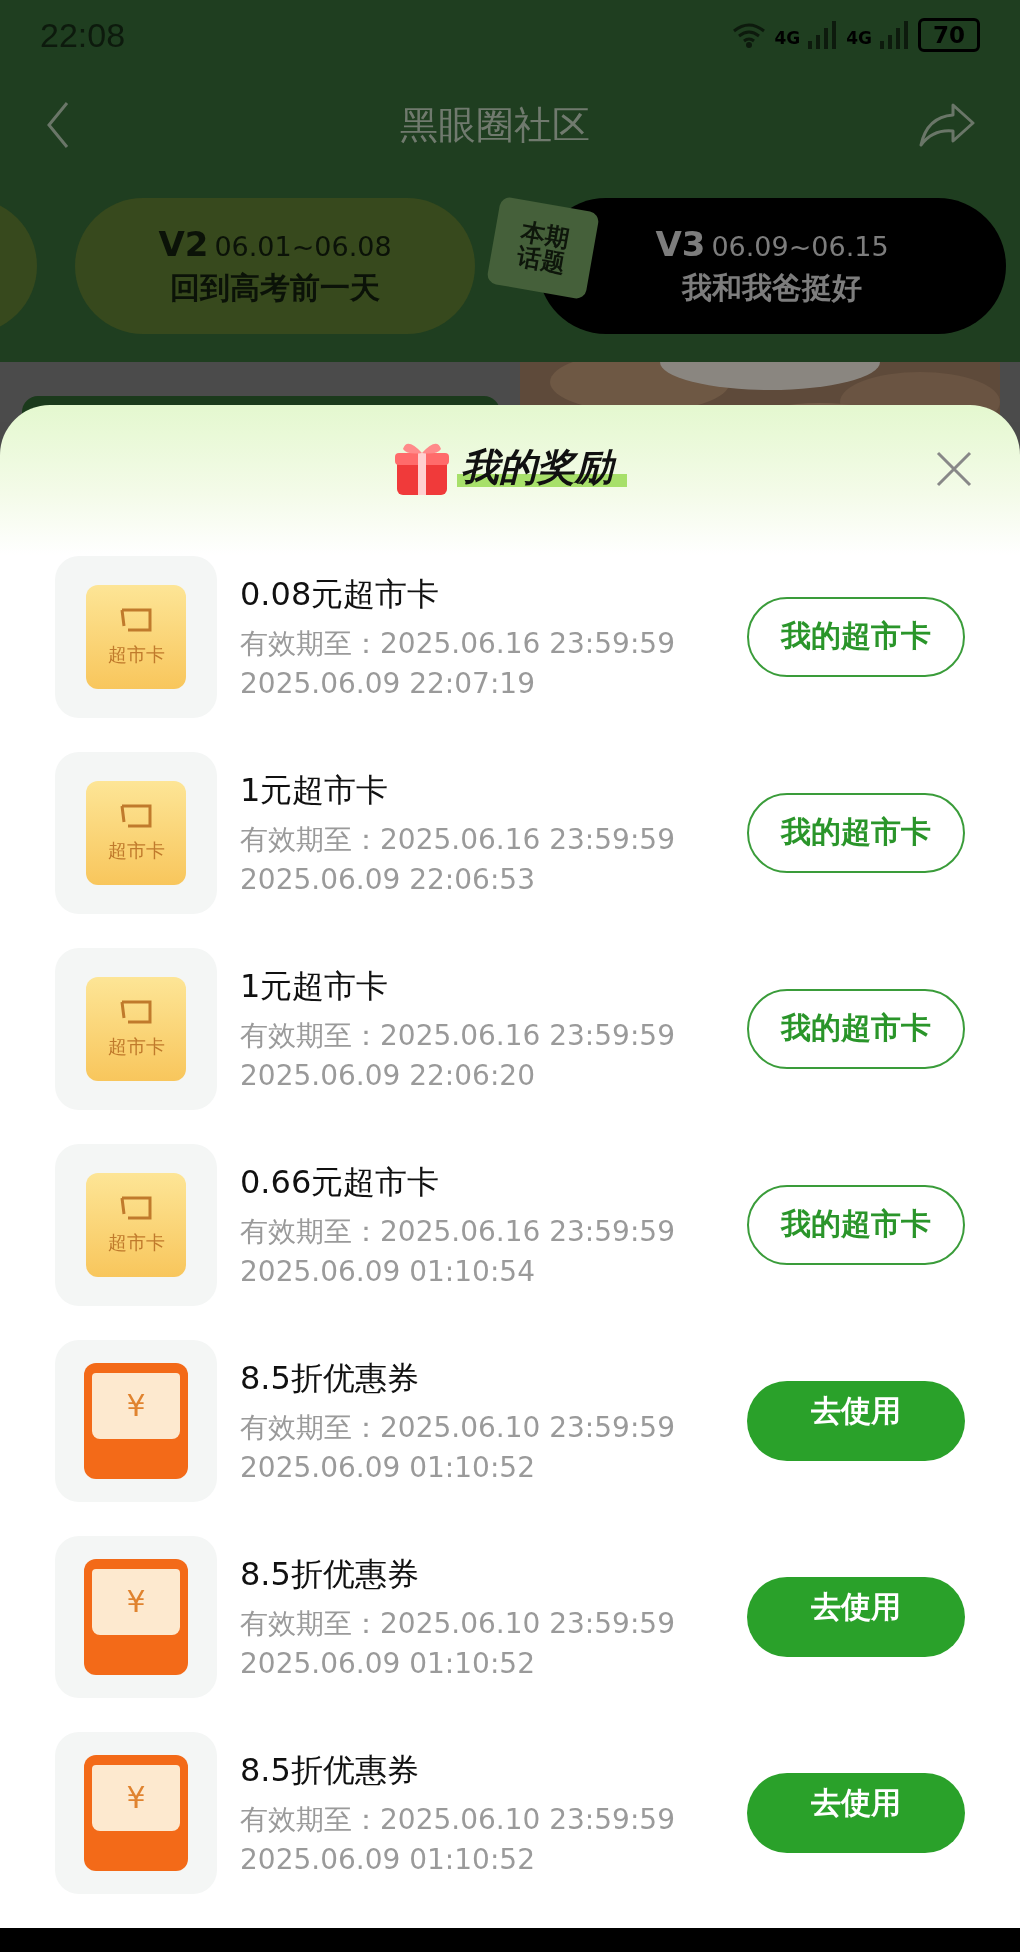 Image resolution: width=1020 pixels, height=1952 pixels. I want to click on topic-version: V3, so click(680, 243).